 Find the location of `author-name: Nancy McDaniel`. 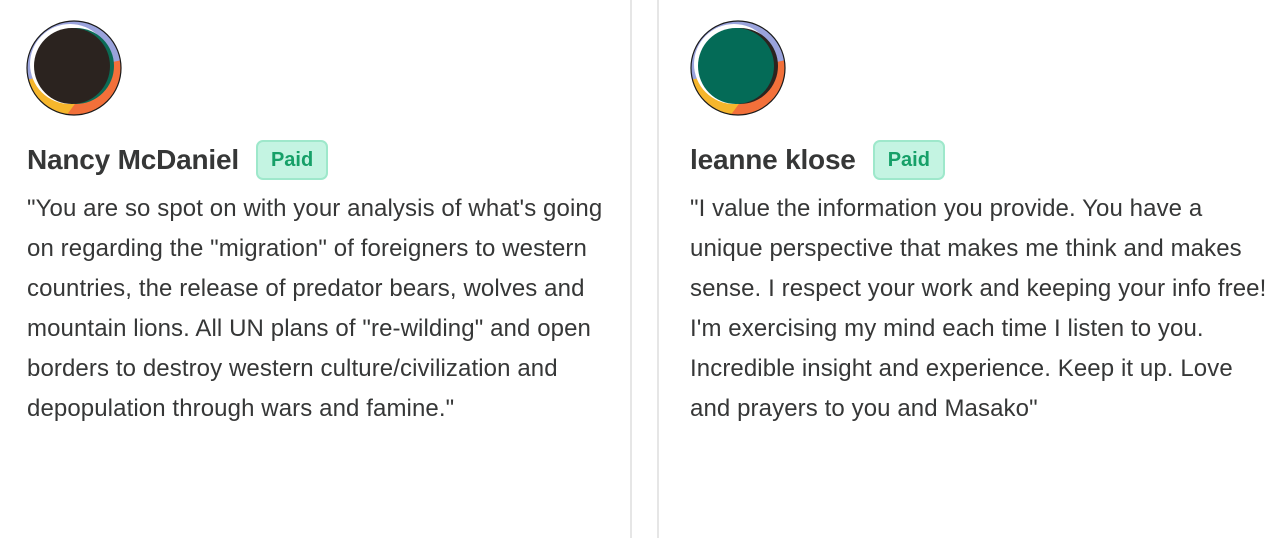

author-name: Nancy McDaniel is located at coordinates (133, 160).